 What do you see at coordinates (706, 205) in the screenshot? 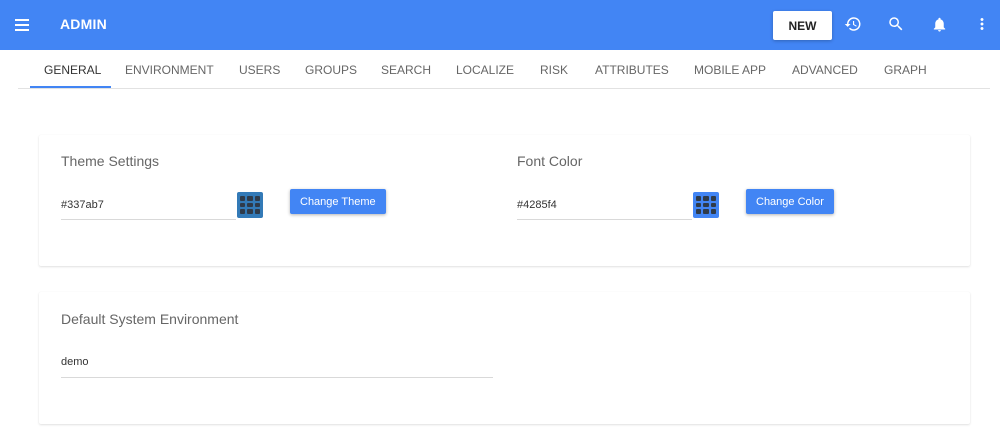
I see `font-color-picker-icon` at bounding box center [706, 205].